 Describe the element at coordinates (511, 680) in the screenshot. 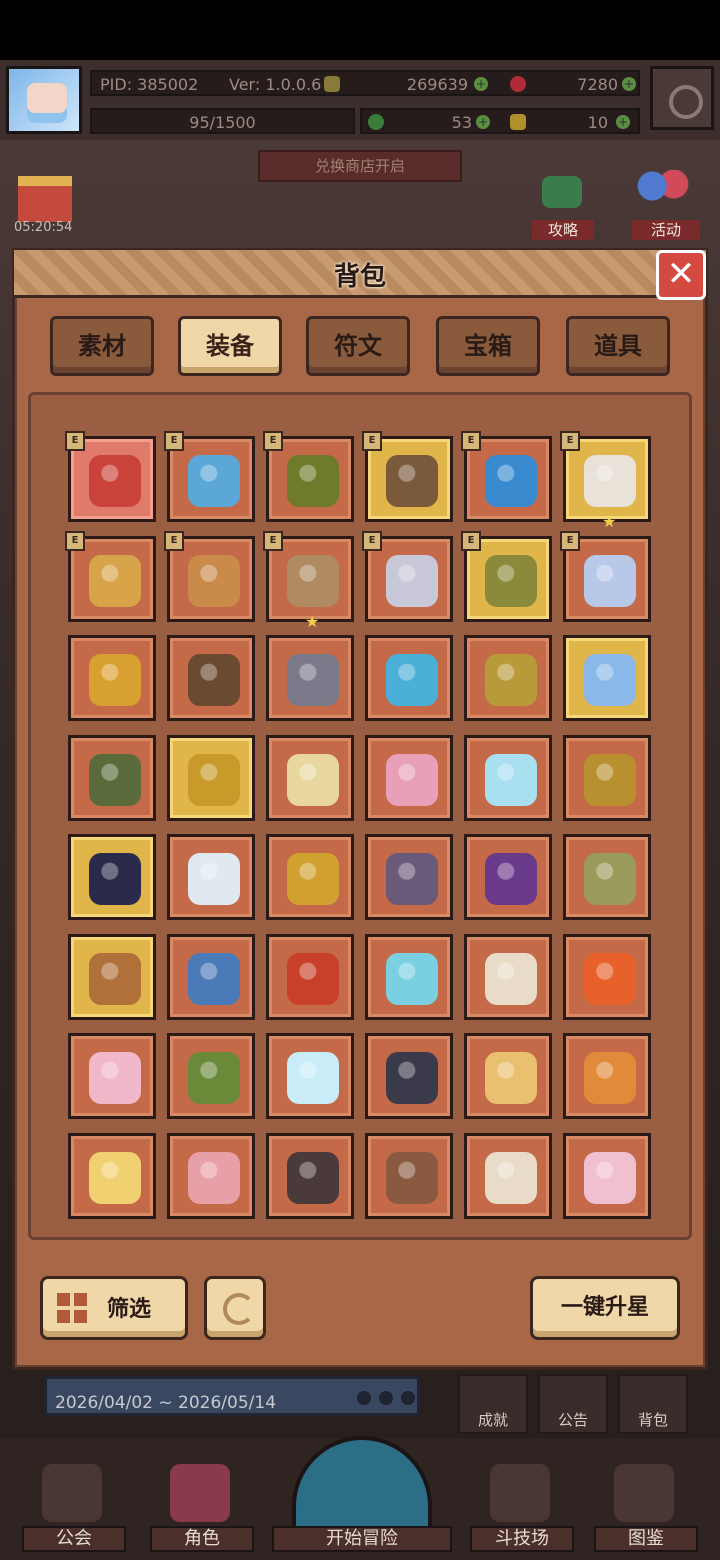

I see `spear-icon` at that location.